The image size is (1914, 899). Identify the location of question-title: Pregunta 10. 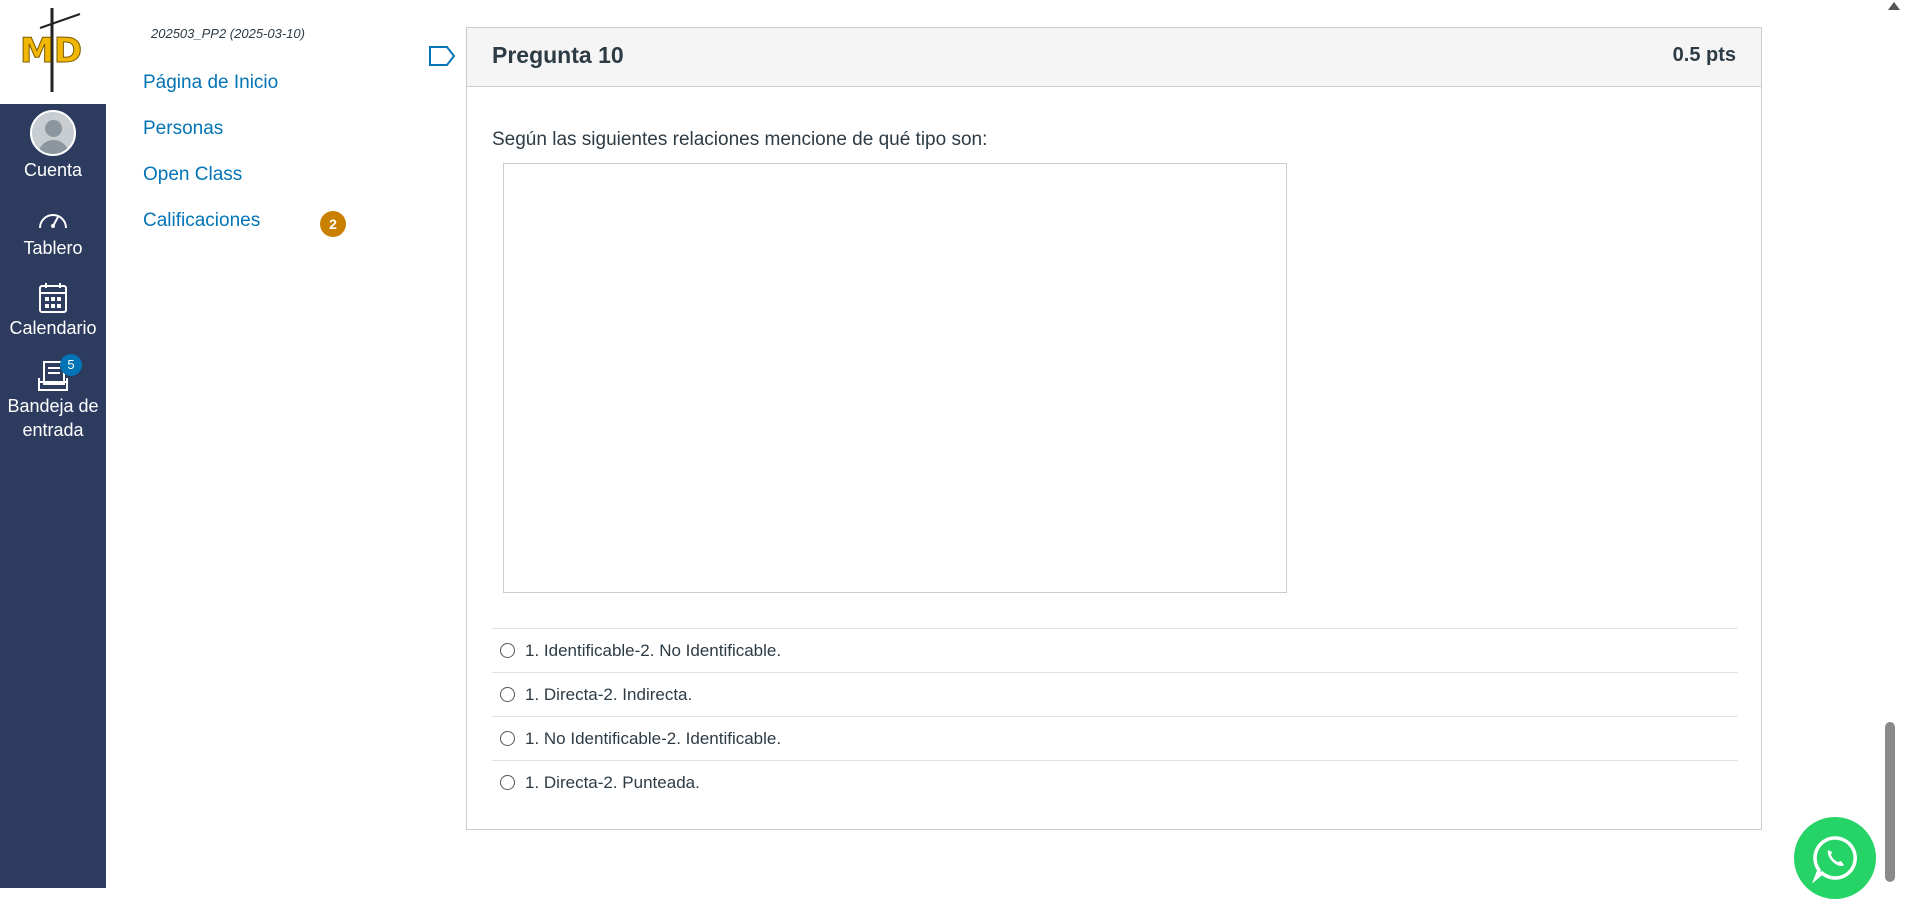
(558, 55).